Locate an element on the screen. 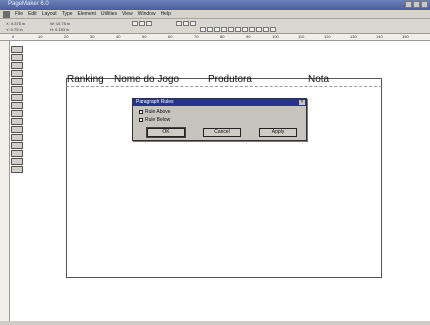 The image size is (430, 325). ruler-tick: 110 is located at coordinates (301, 36).